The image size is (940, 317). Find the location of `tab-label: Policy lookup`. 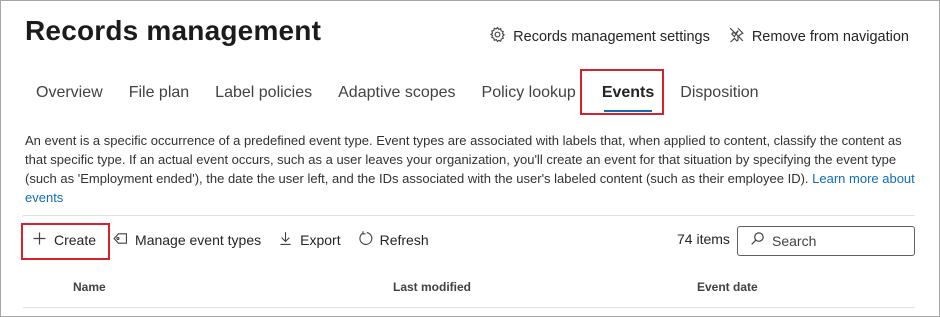

tab-label: Policy lookup is located at coordinates (528, 92).